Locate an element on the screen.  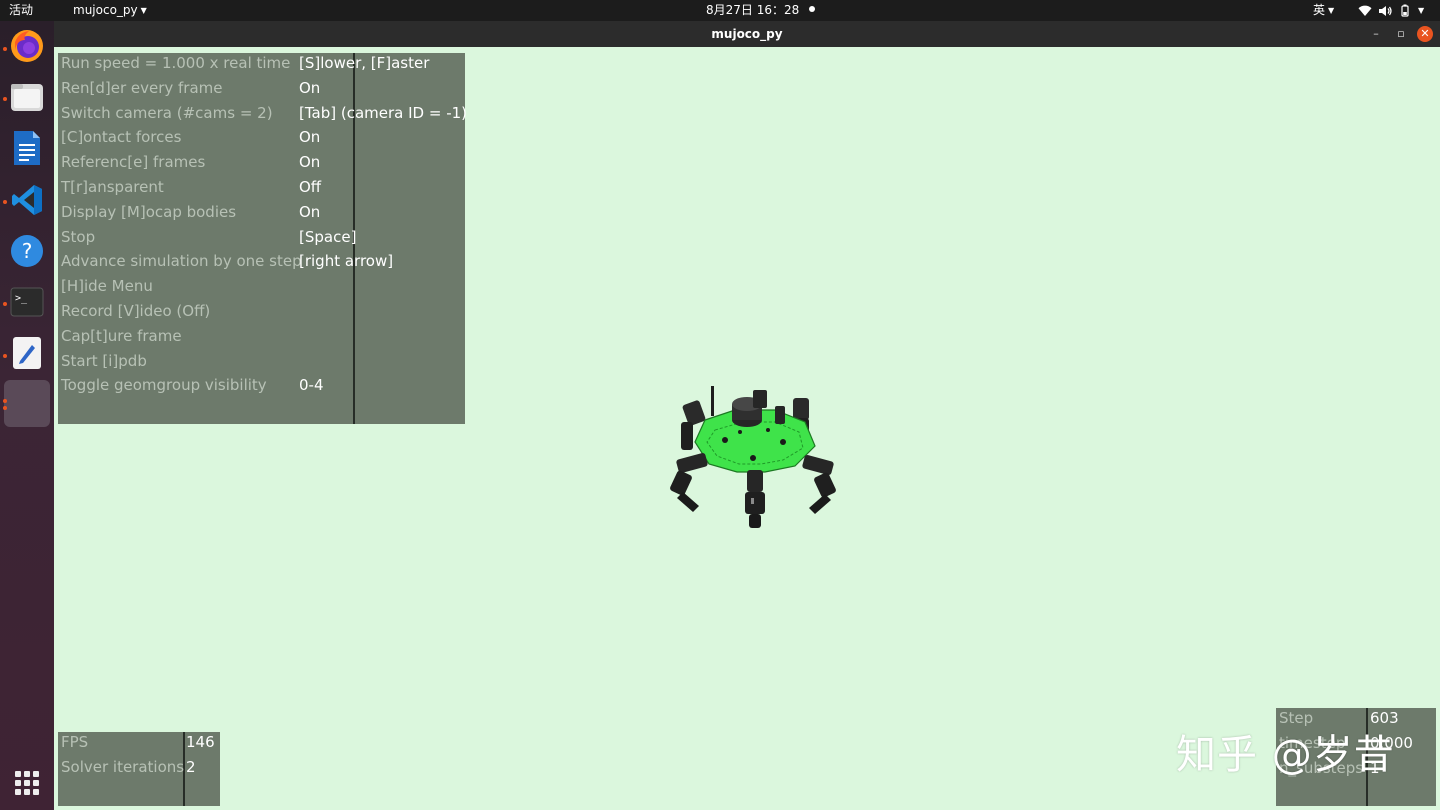
overlay-label: Referenc[e] frames is located at coordinates (133, 162).